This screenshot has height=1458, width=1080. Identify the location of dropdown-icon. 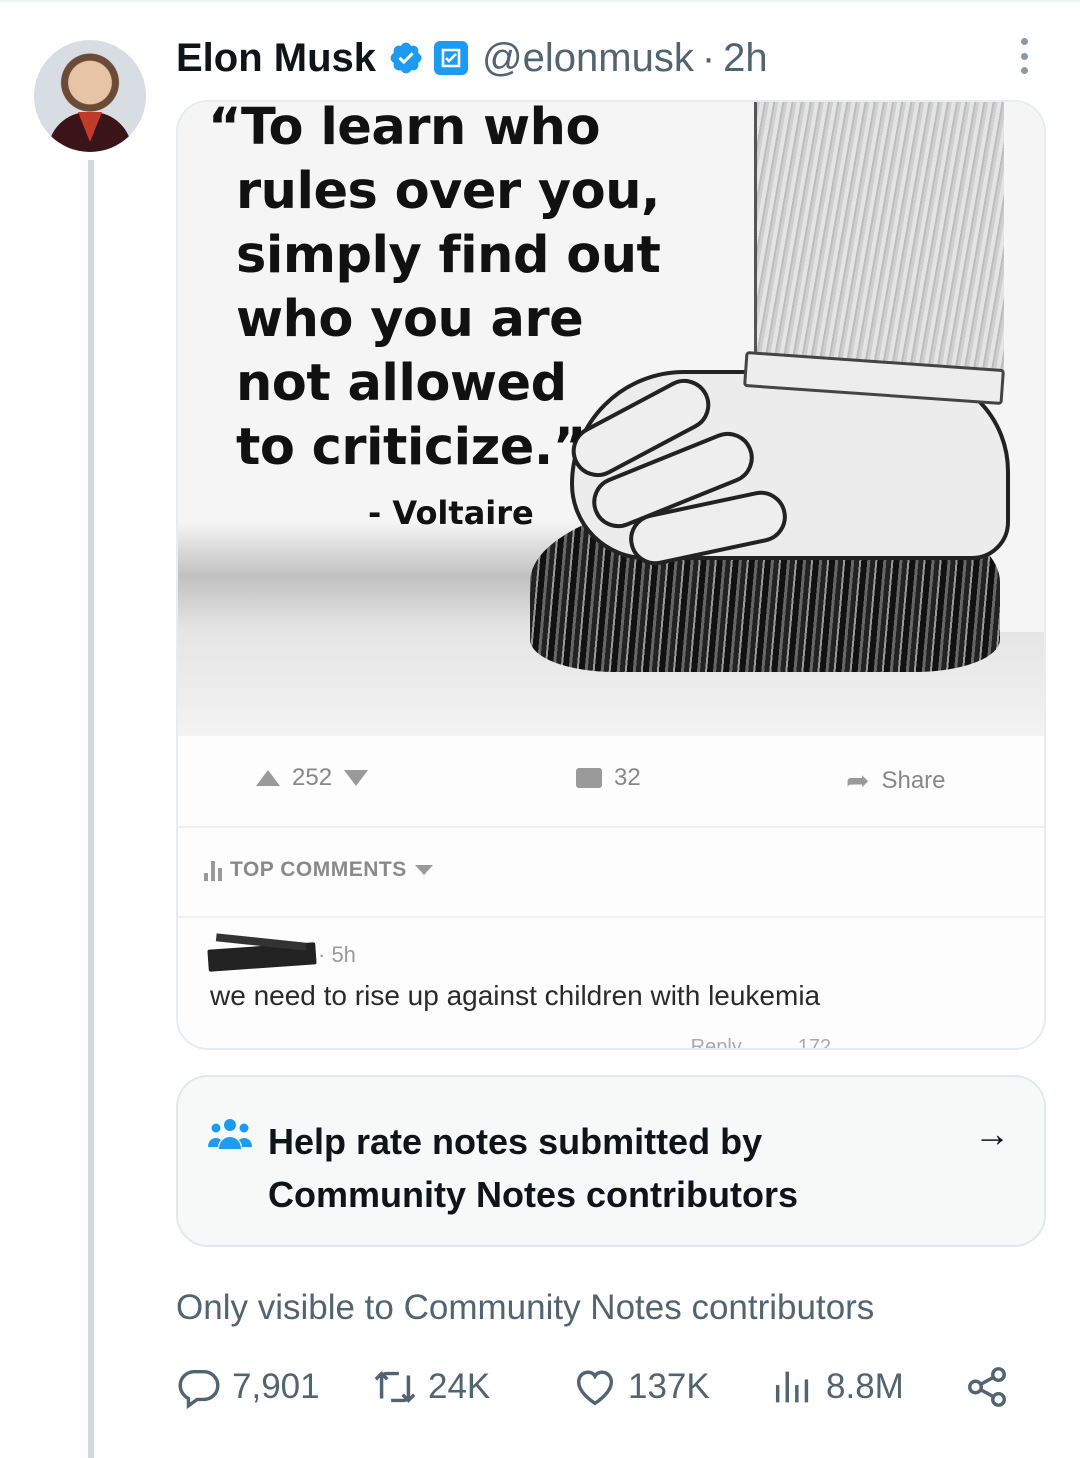
(423, 870).